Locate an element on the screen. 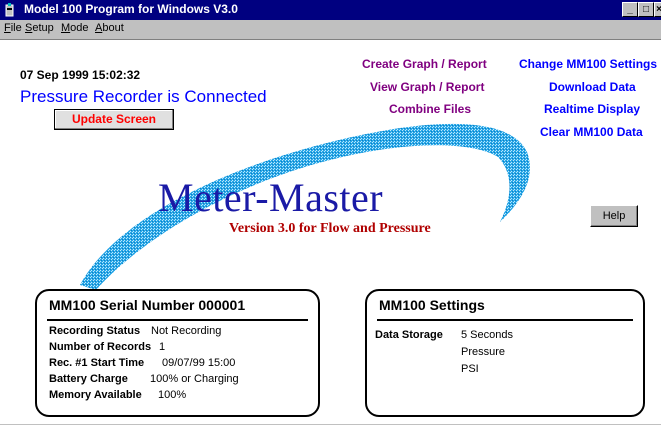 The image size is (661, 425). settings-panel-title: MM100 Settings is located at coordinates (432, 305).